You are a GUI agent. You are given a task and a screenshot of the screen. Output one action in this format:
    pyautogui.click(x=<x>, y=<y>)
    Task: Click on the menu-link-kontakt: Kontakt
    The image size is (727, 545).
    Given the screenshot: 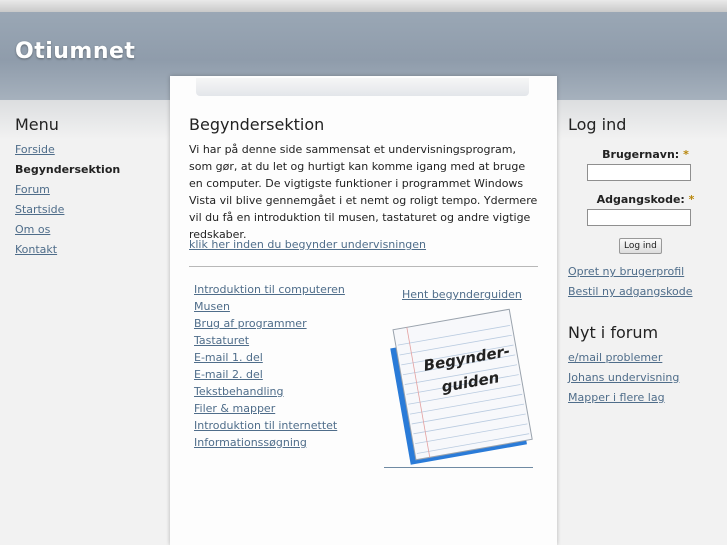 What is the action you would take?
    pyautogui.click(x=36, y=249)
    